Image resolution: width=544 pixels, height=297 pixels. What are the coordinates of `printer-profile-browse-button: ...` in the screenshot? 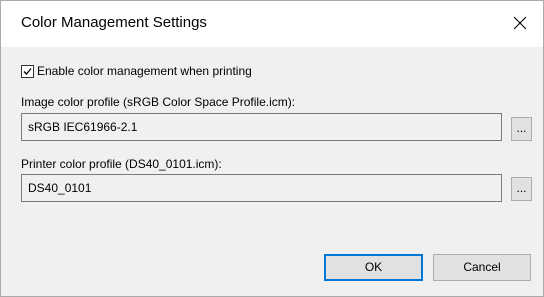 It's located at (521, 189).